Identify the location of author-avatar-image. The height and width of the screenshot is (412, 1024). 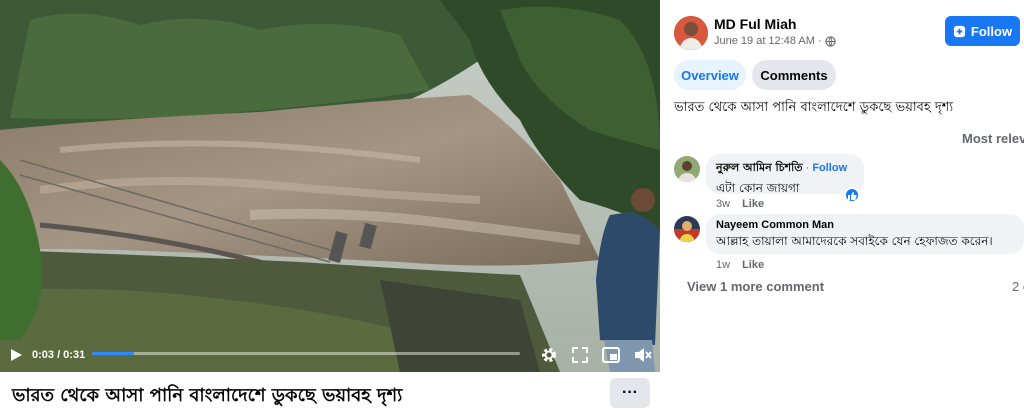
(691, 33).